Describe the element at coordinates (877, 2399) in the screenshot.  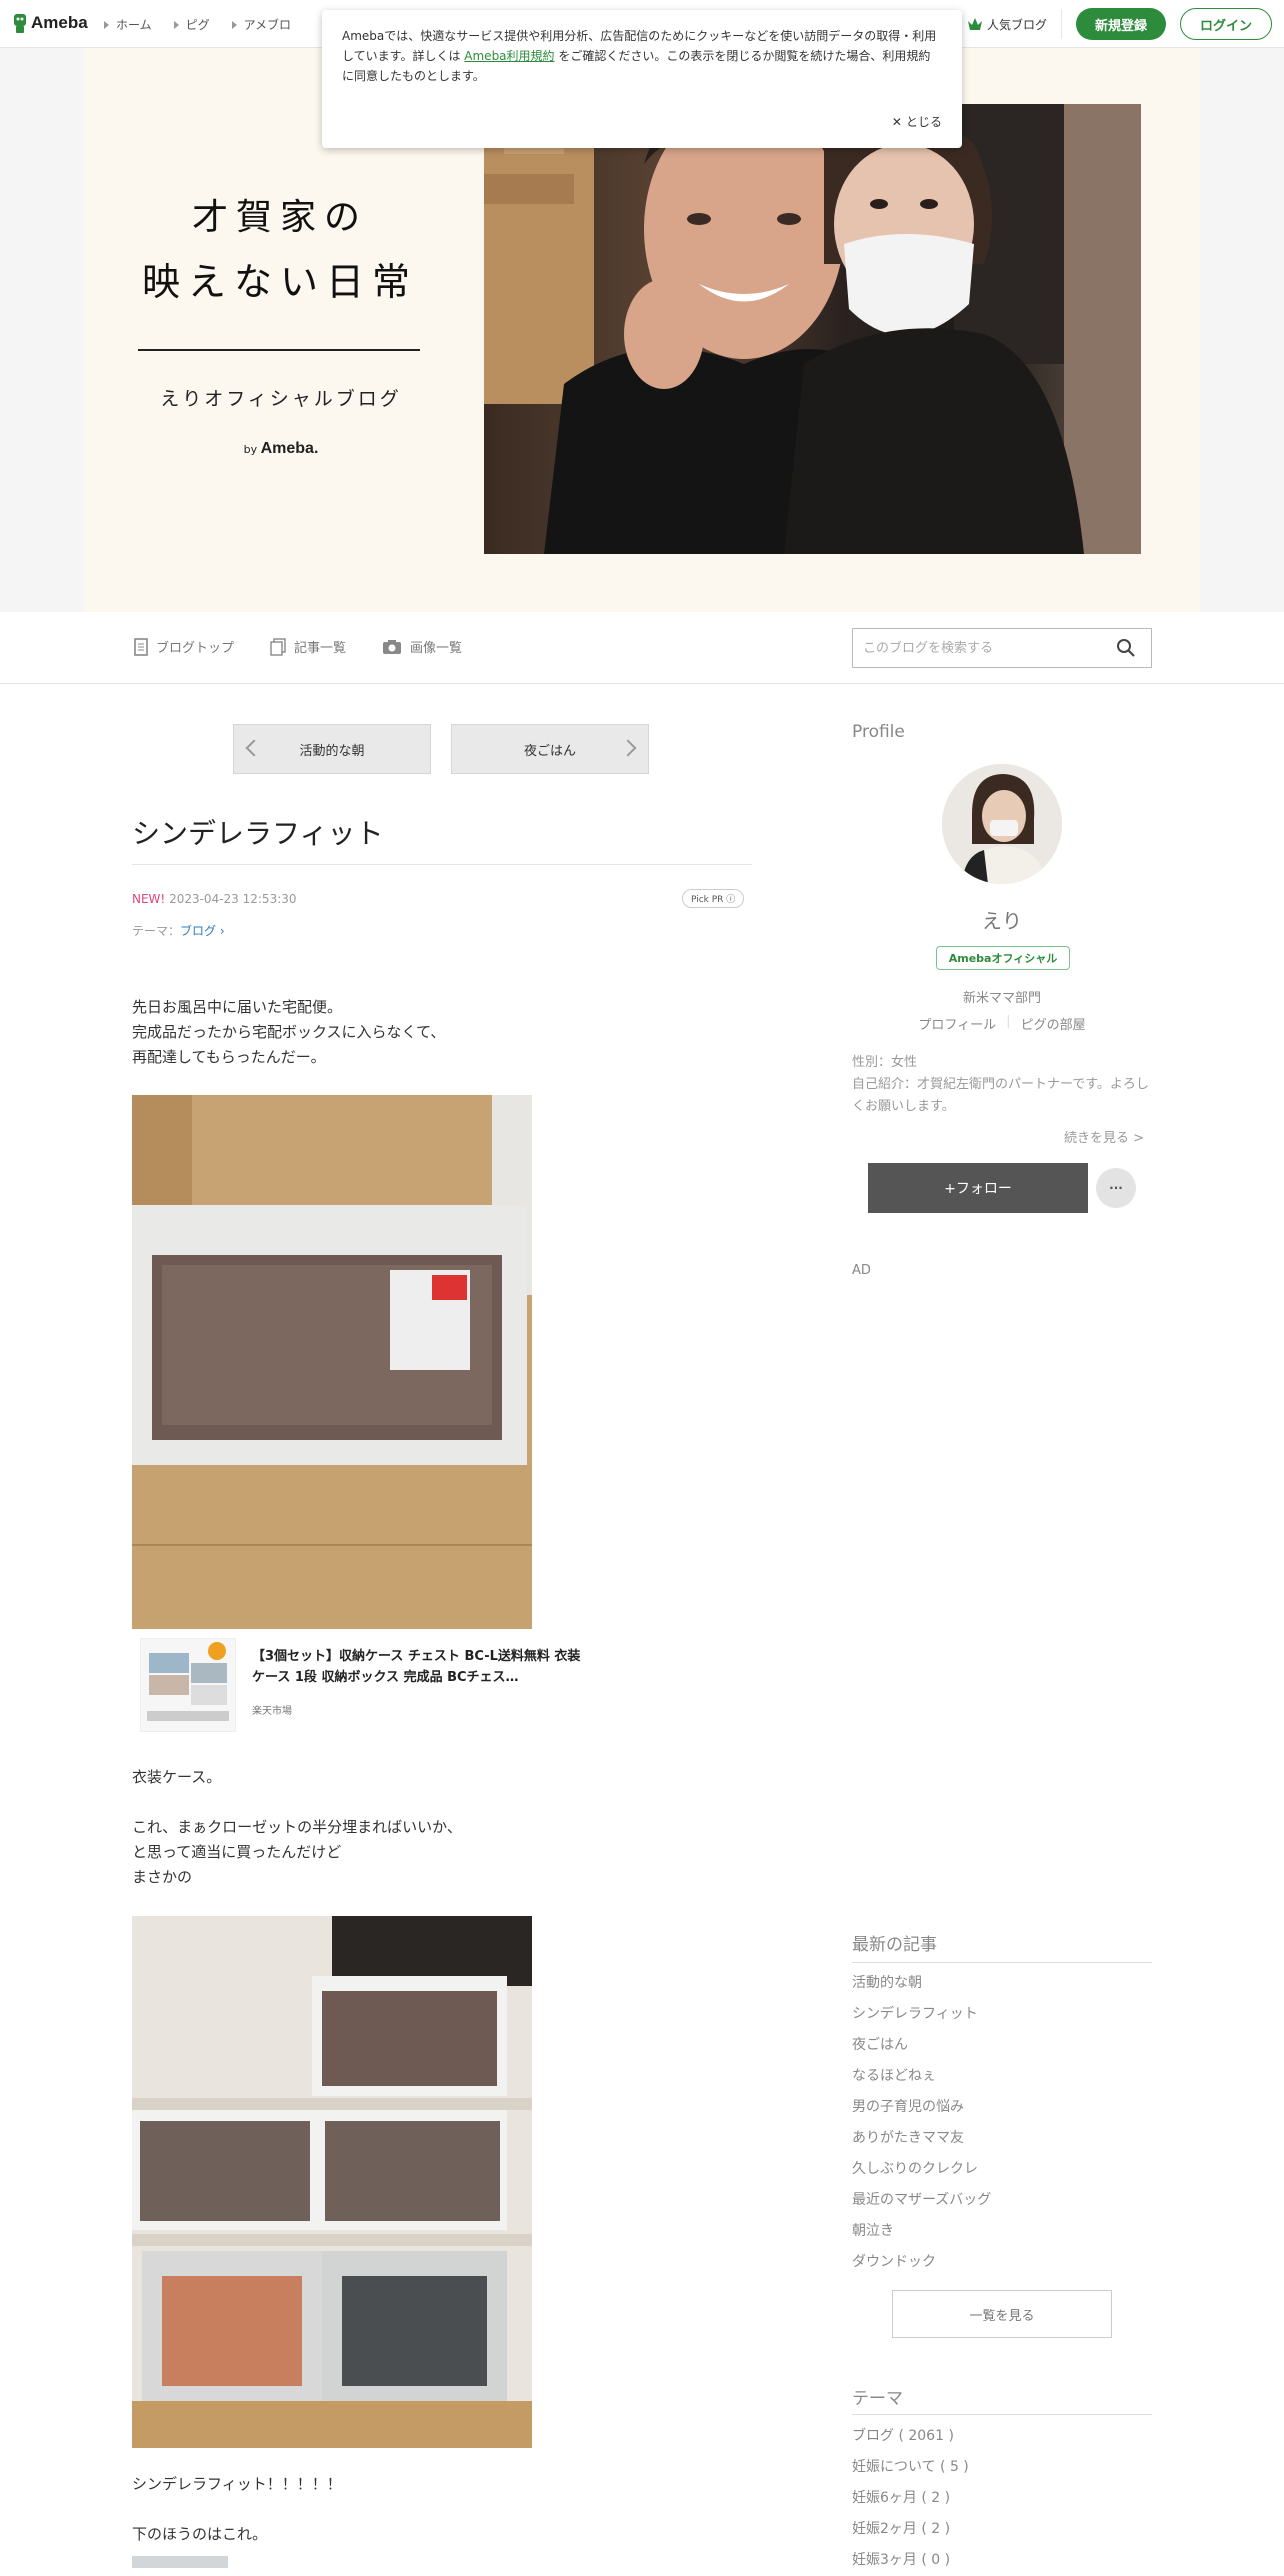
I see `theme-heading: テーマ` at that location.